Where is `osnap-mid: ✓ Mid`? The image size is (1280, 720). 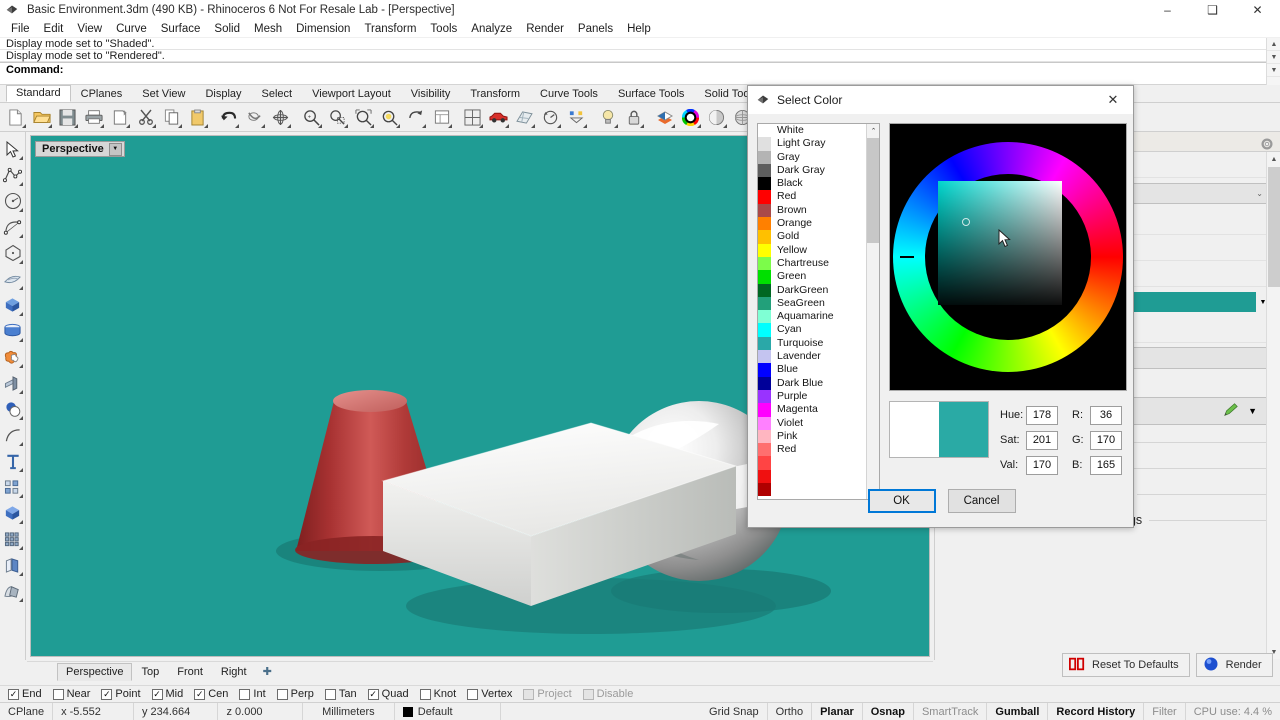
osnap-mid: ✓ Mid is located at coordinates (167, 694).